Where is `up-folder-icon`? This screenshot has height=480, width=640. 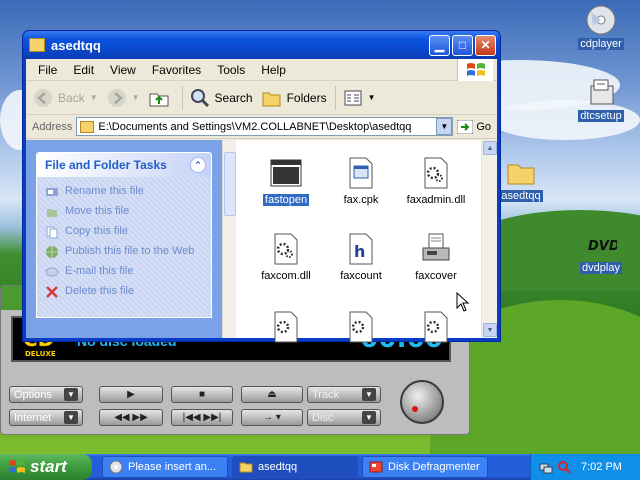
up-folder-icon is located at coordinates (159, 99).